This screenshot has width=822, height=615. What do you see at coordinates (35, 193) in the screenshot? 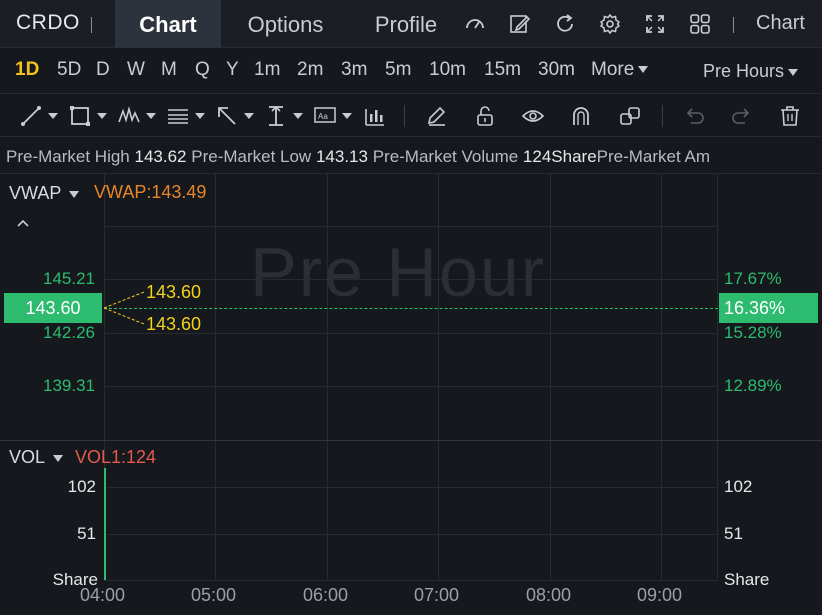
I see `vwap-indicator-label: VWAP` at bounding box center [35, 193].